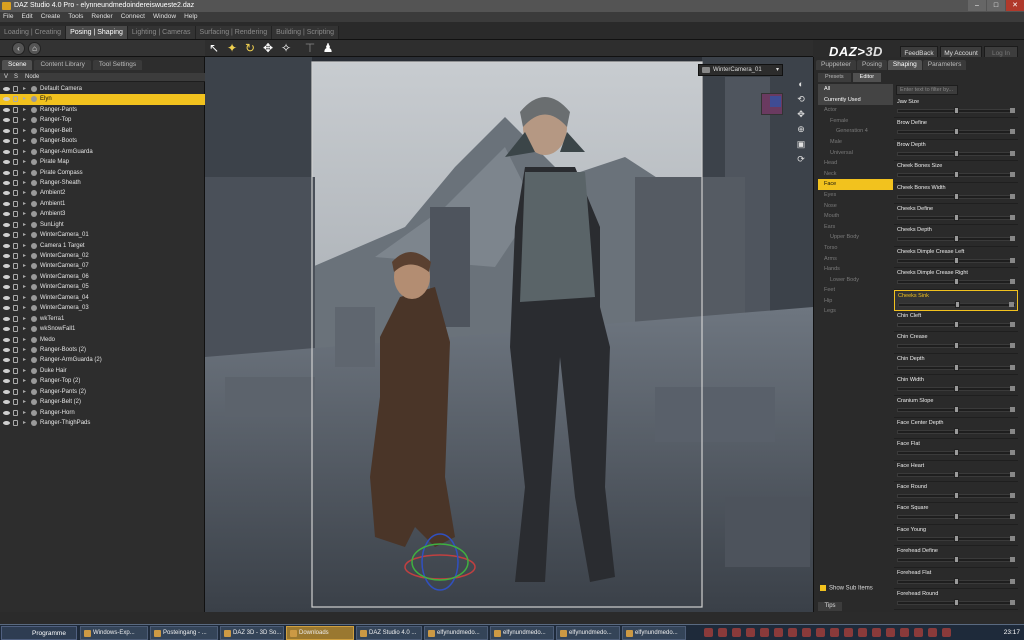 This screenshot has width=1024, height=640. What do you see at coordinates (310, 48) in the screenshot?
I see `spot-render-tool-icon: ⊤` at bounding box center [310, 48].